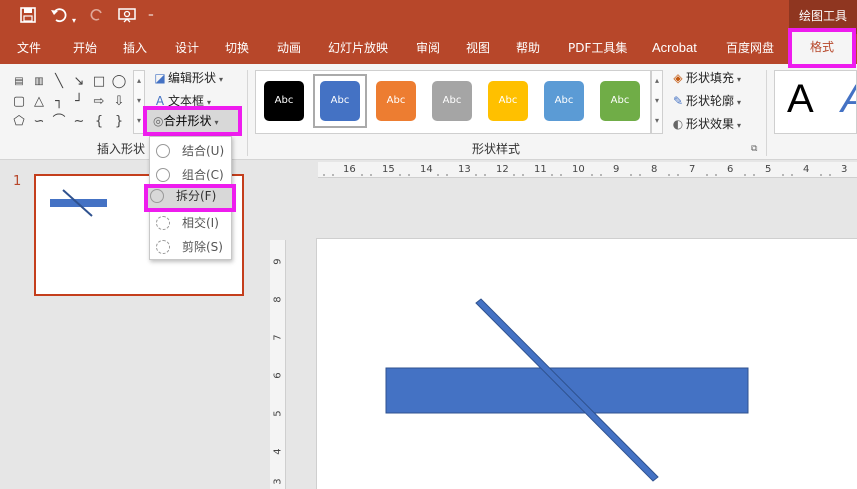 The image size is (857, 489). I want to click on ruler-label: 5, so click(278, 413).